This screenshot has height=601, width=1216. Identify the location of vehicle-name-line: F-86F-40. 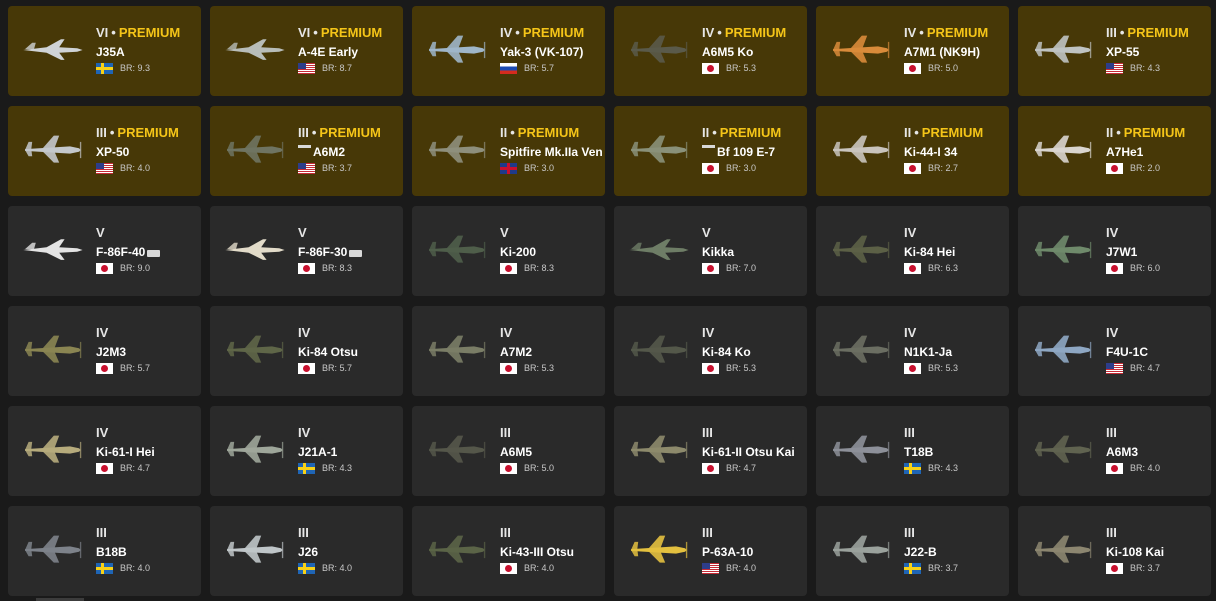
(148, 252).